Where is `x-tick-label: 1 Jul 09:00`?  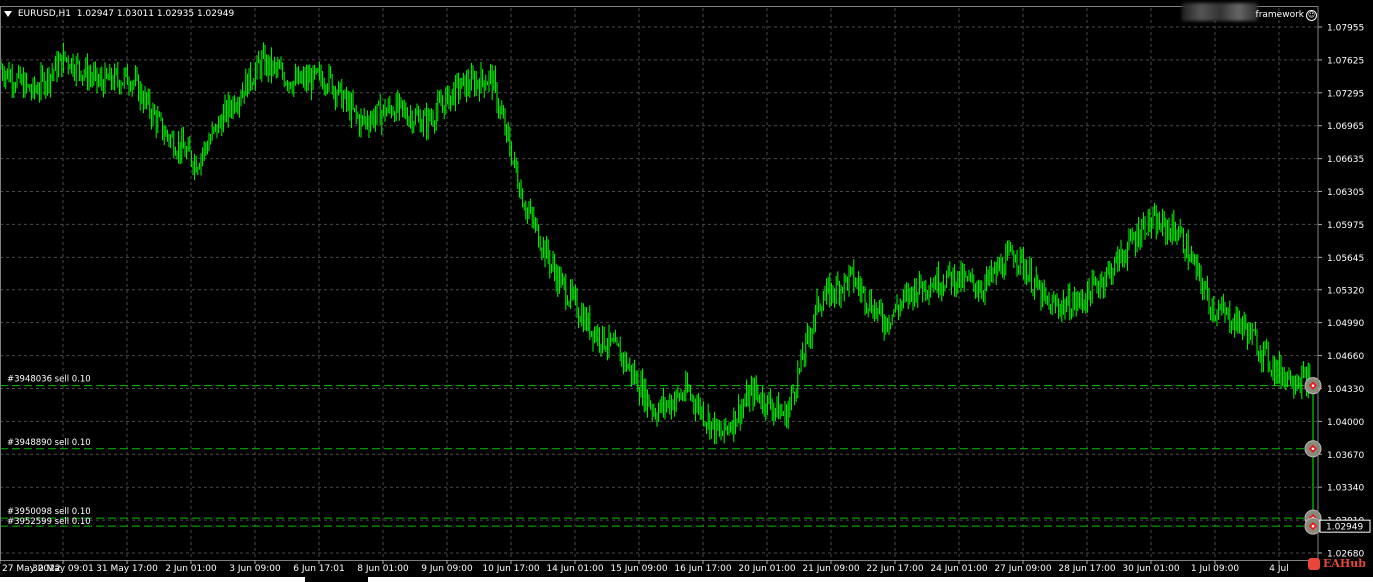 x-tick-label: 1 Jul 09:00 is located at coordinates (1215, 569).